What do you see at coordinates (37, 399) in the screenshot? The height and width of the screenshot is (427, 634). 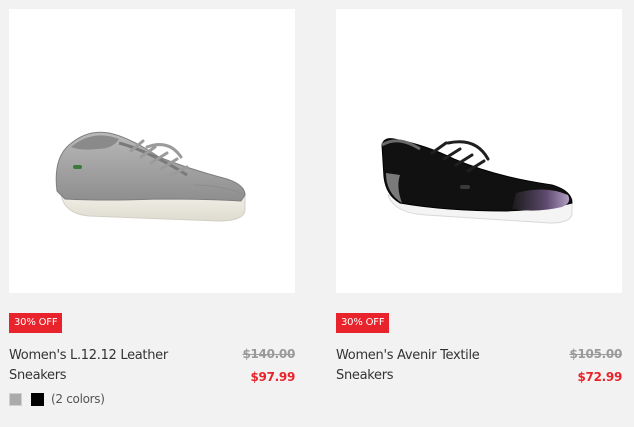 I see `color-swatch-black` at bounding box center [37, 399].